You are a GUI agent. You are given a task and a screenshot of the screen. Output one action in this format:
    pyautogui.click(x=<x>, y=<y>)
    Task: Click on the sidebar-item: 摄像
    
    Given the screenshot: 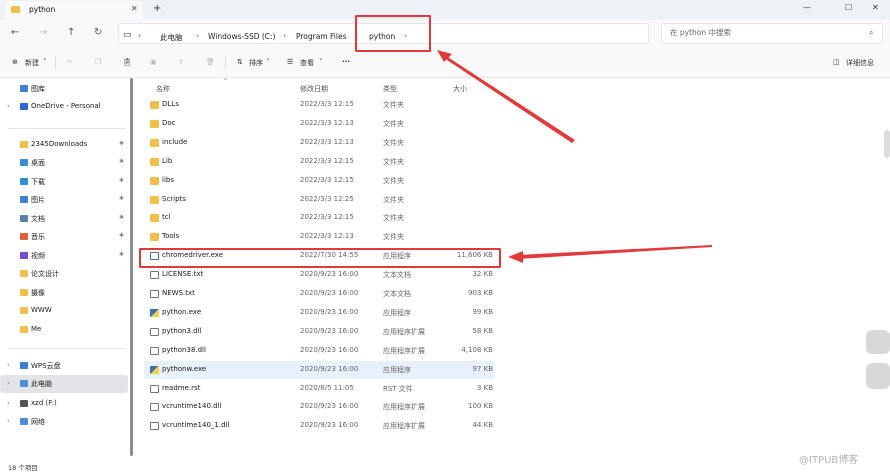 What is the action you would take?
    pyautogui.click(x=64, y=293)
    